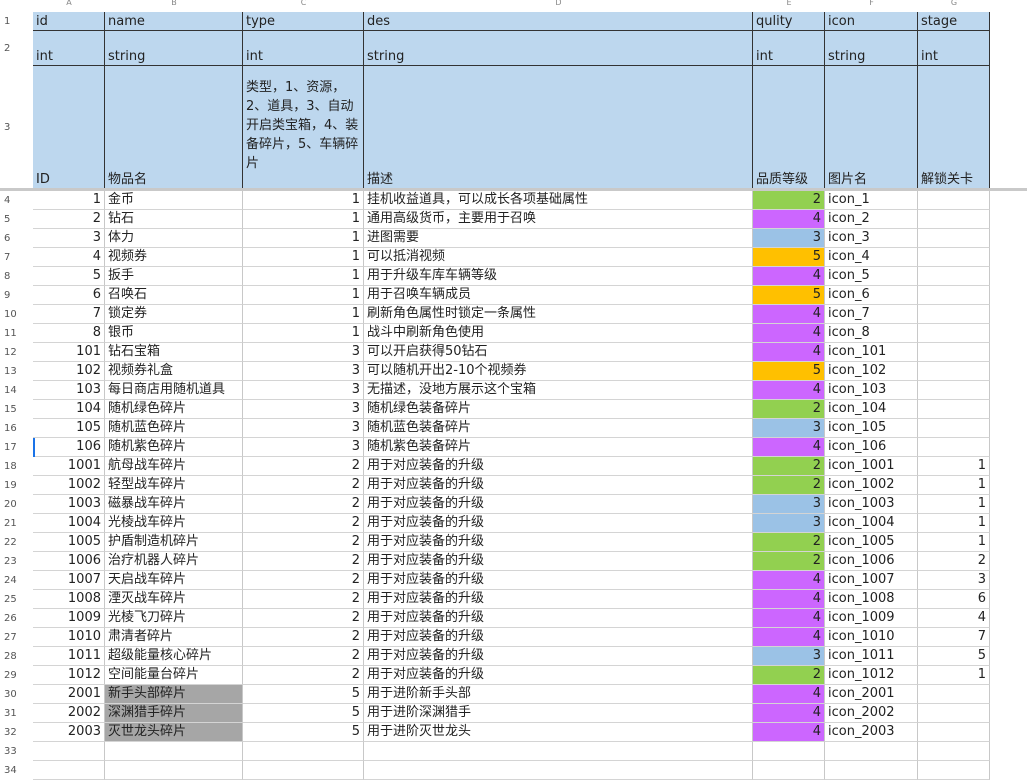 This screenshot has width=1027, height=780. Describe the element at coordinates (69, 694) in the screenshot. I see `cell-id: 2001` at that location.